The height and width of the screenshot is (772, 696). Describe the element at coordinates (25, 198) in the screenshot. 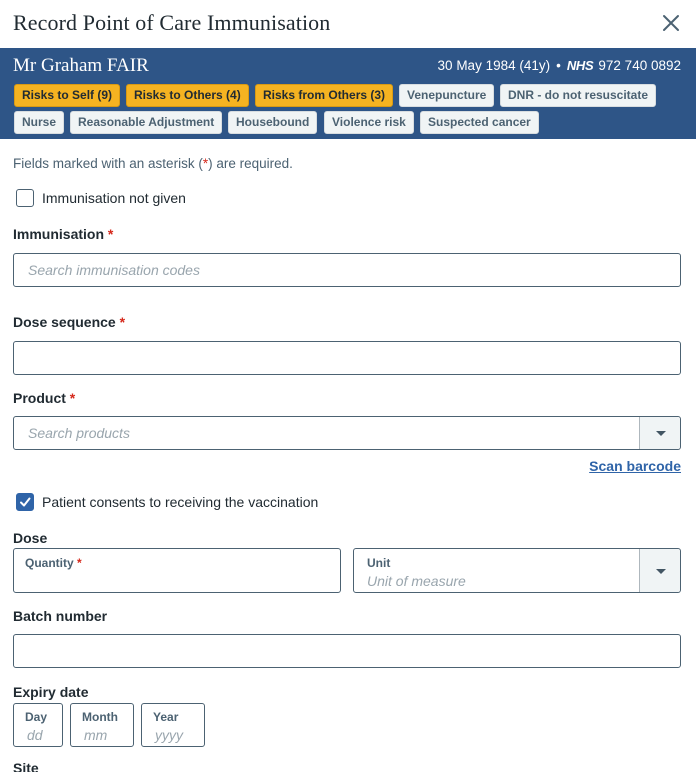

I see `immunisation-not-given-checkbox` at that location.